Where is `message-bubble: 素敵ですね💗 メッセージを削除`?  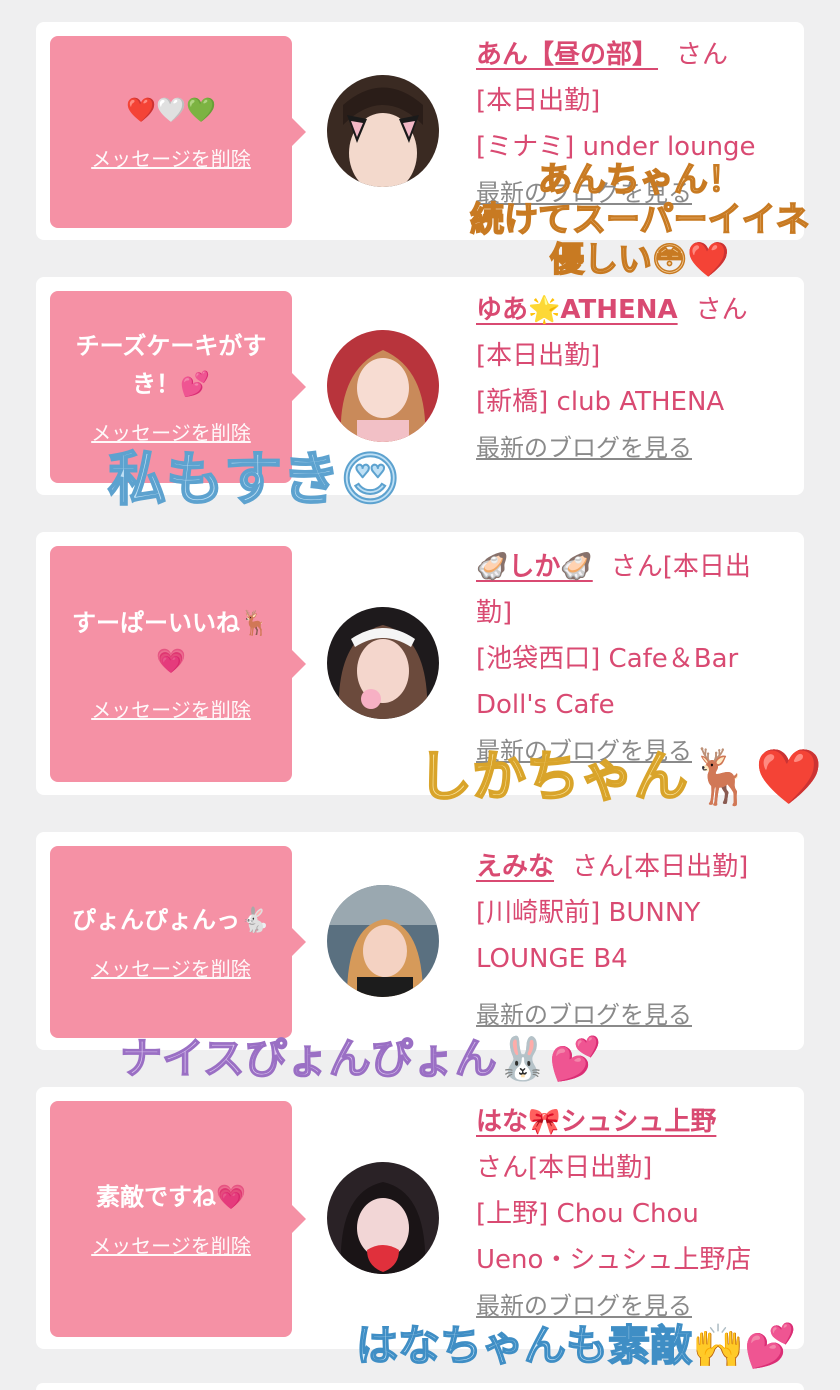 message-bubble: 素敵ですね💗 メッセージを削除 is located at coordinates (178, 1219).